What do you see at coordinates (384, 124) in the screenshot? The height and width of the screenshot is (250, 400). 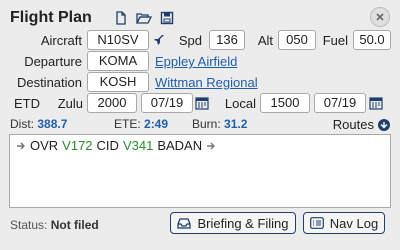 I see `chevron-down-circle-icon` at bounding box center [384, 124].